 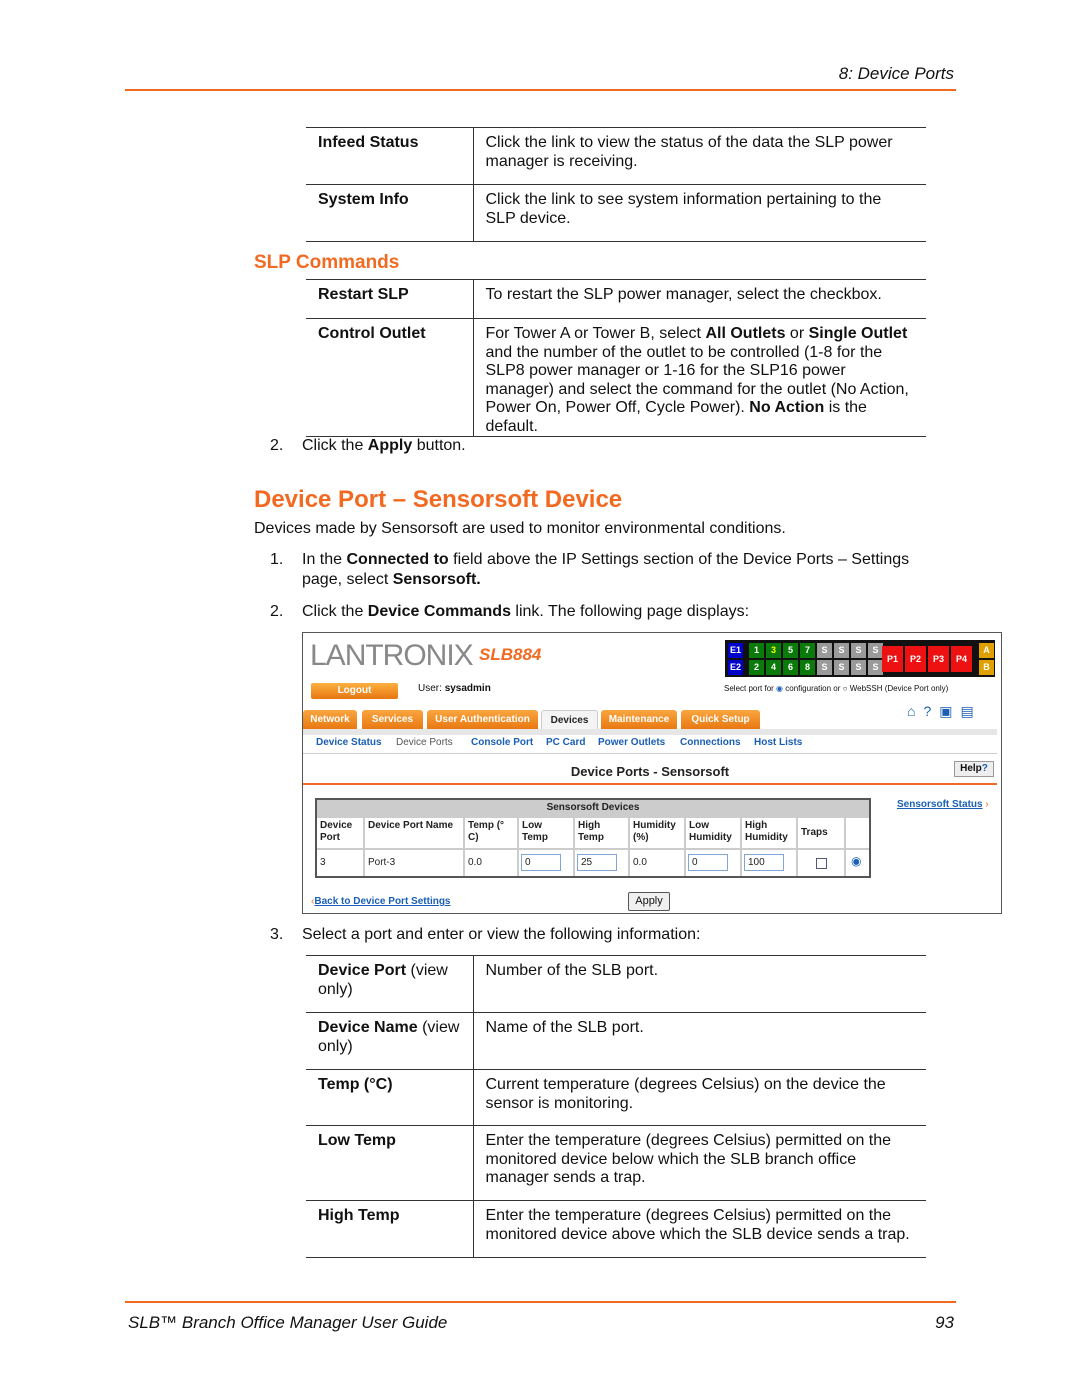 I want to click on cell-port: 3, so click(x=340, y=863).